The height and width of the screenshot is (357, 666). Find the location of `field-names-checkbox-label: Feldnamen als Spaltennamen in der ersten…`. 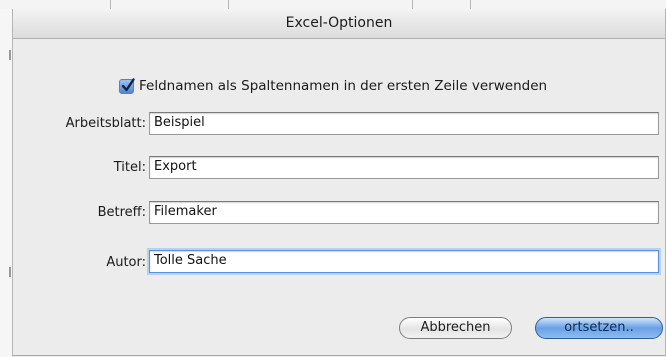

field-names-checkbox-label: Feldnamen als Spaltennamen in der ersten… is located at coordinates (343, 86).